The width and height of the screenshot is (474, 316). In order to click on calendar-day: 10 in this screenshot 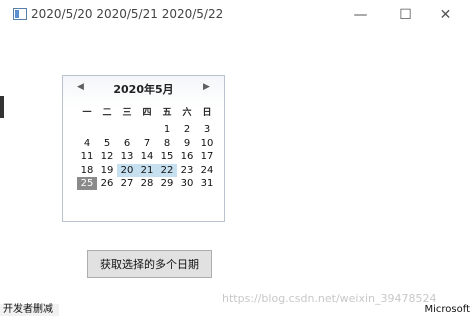, I will do `click(207, 143)`.